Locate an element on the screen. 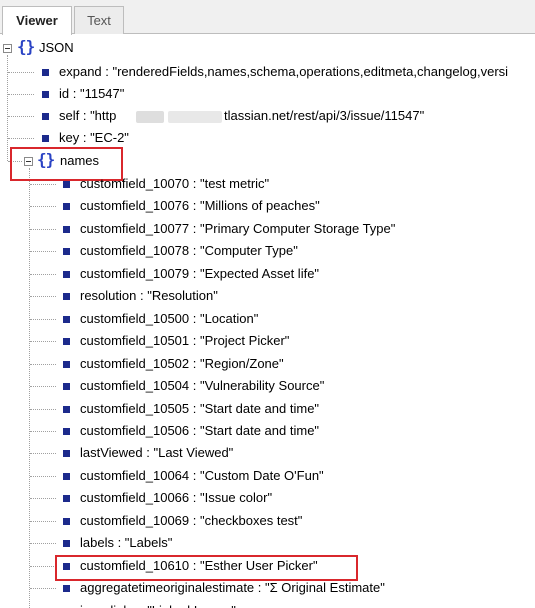  tree-leaf-label: lastViewed : "Last Viewed" is located at coordinates (157, 453).